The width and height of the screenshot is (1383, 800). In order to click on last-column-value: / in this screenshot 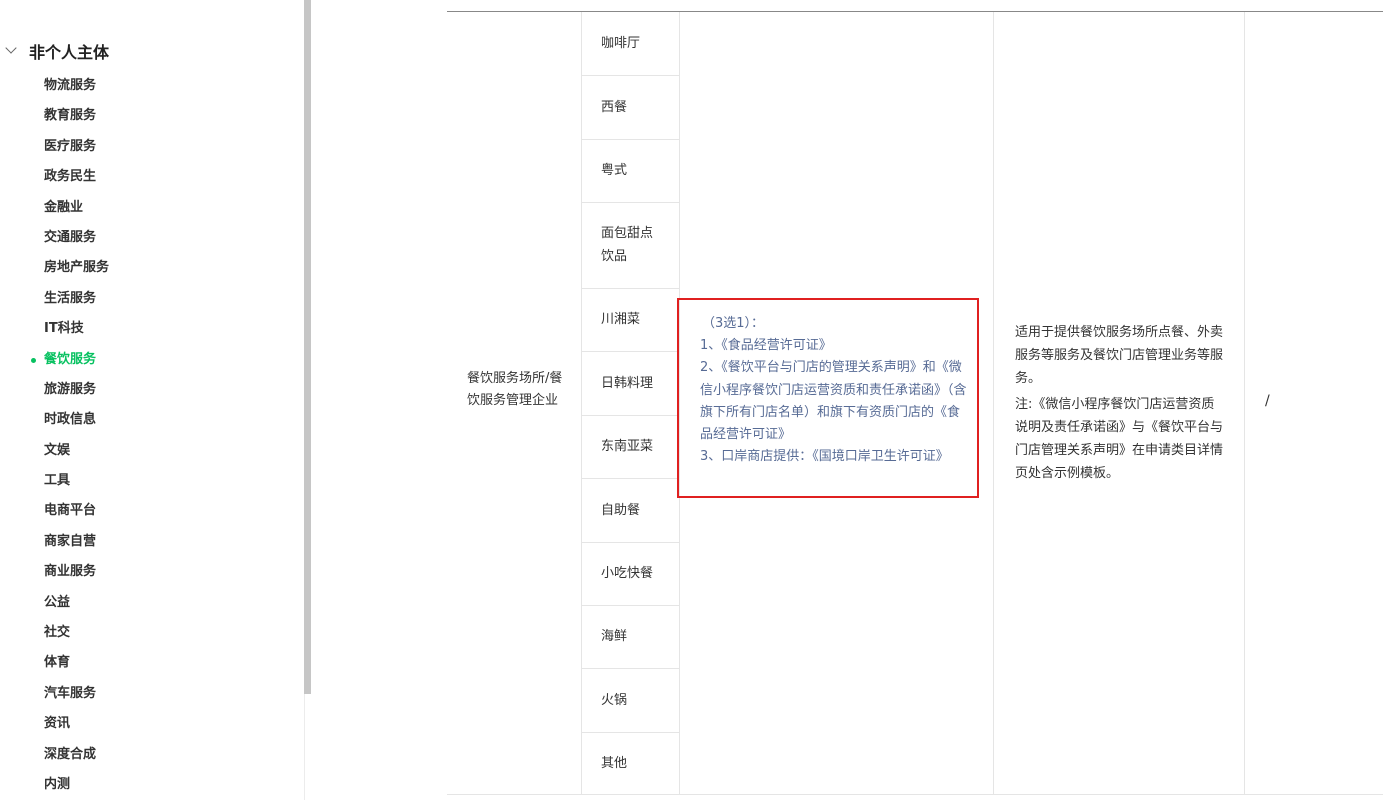, I will do `click(1267, 401)`.